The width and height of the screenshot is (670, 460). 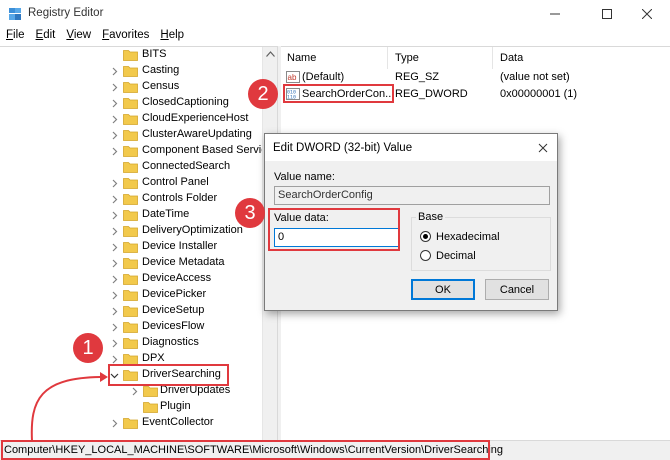 I want to click on menu-favorites: Favorites, so click(x=125, y=37).